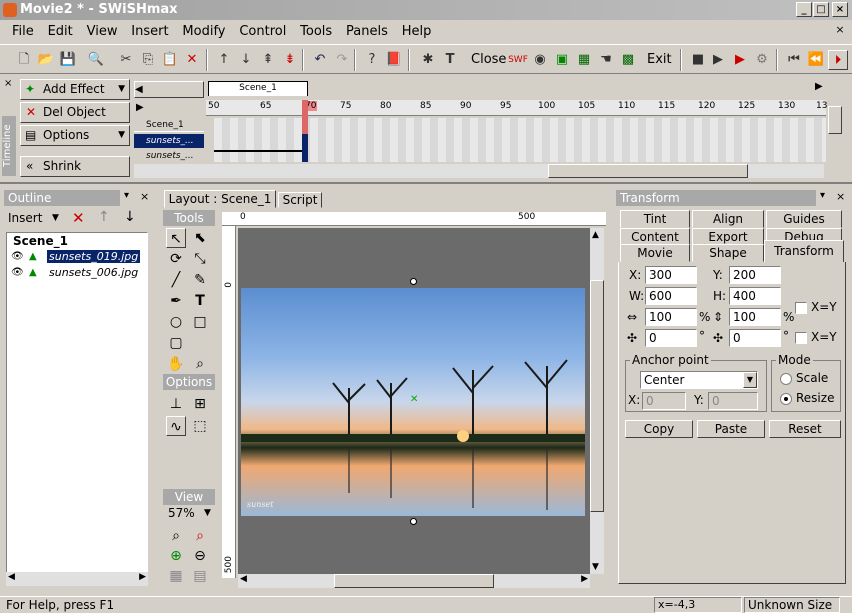 The image size is (852, 613). Describe the element at coordinates (169, 125) in the screenshot. I see `timeline-row-label: Scene_1` at that location.